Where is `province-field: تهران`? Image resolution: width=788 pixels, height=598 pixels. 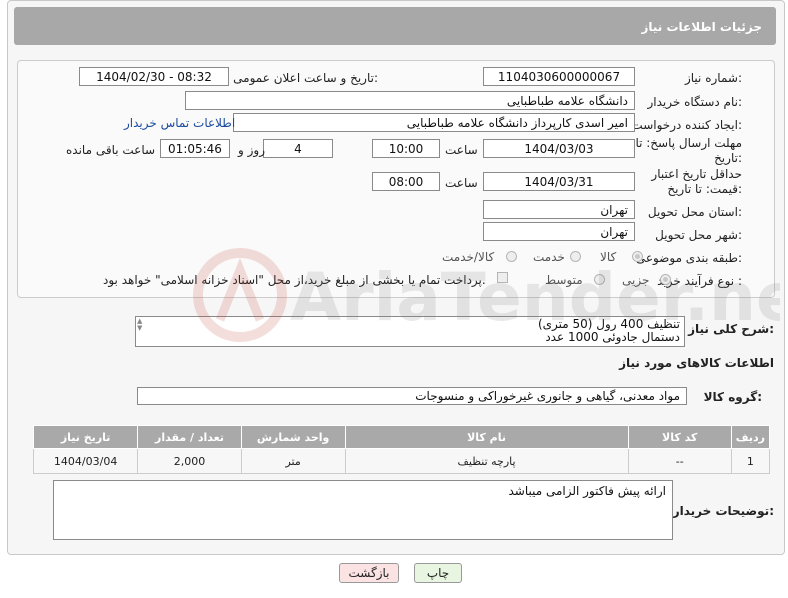 province-field: تهران is located at coordinates (559, 209).